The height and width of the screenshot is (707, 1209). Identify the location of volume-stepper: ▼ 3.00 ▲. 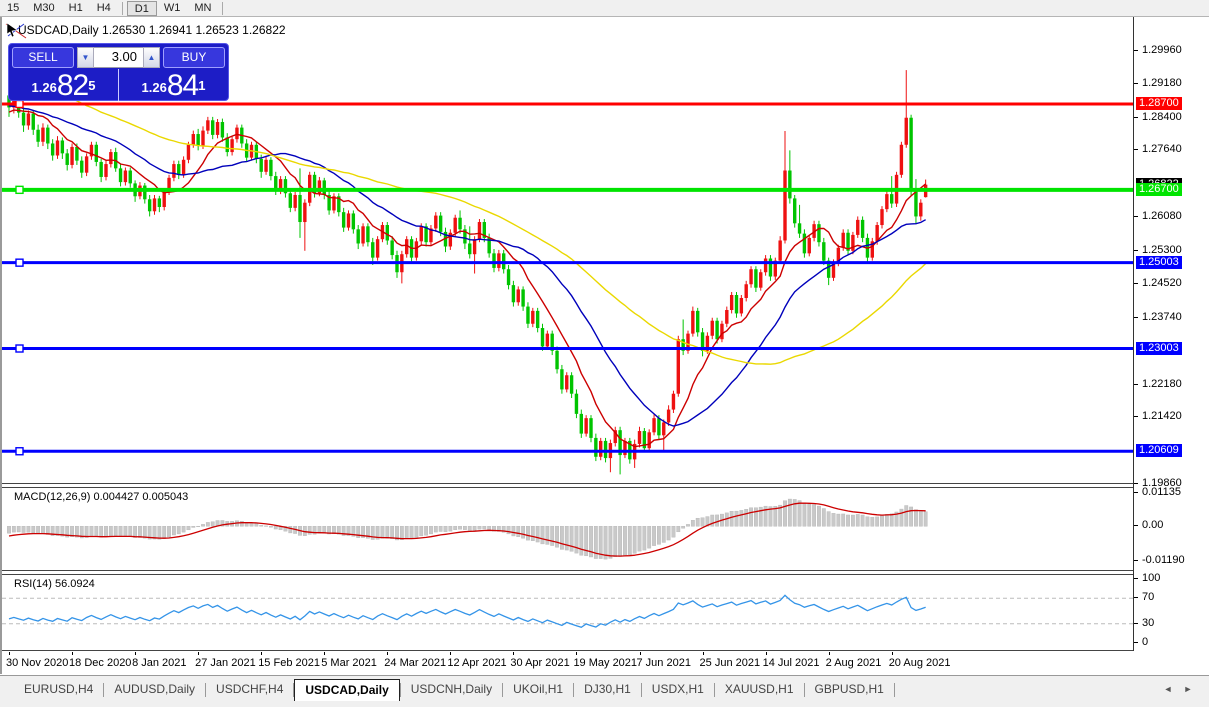
(118, 57).